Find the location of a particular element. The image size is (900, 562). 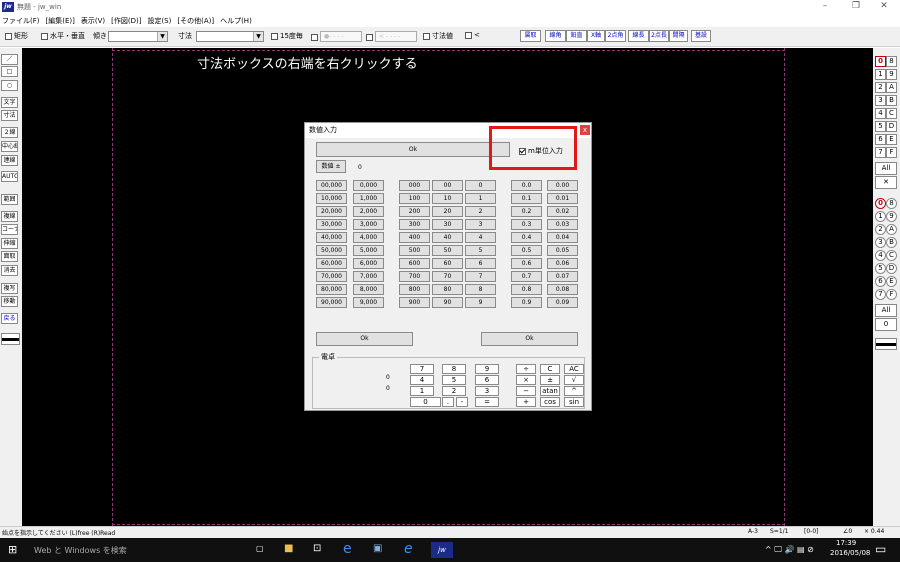

layer-2-button: 2 is located at coordinates (880, 87).